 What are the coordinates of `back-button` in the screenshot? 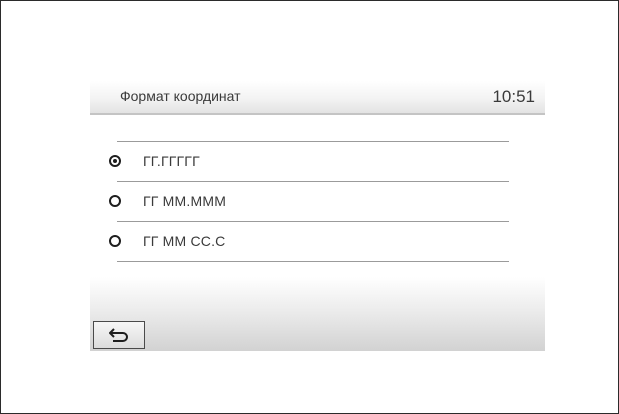 It's located at (119, 335).